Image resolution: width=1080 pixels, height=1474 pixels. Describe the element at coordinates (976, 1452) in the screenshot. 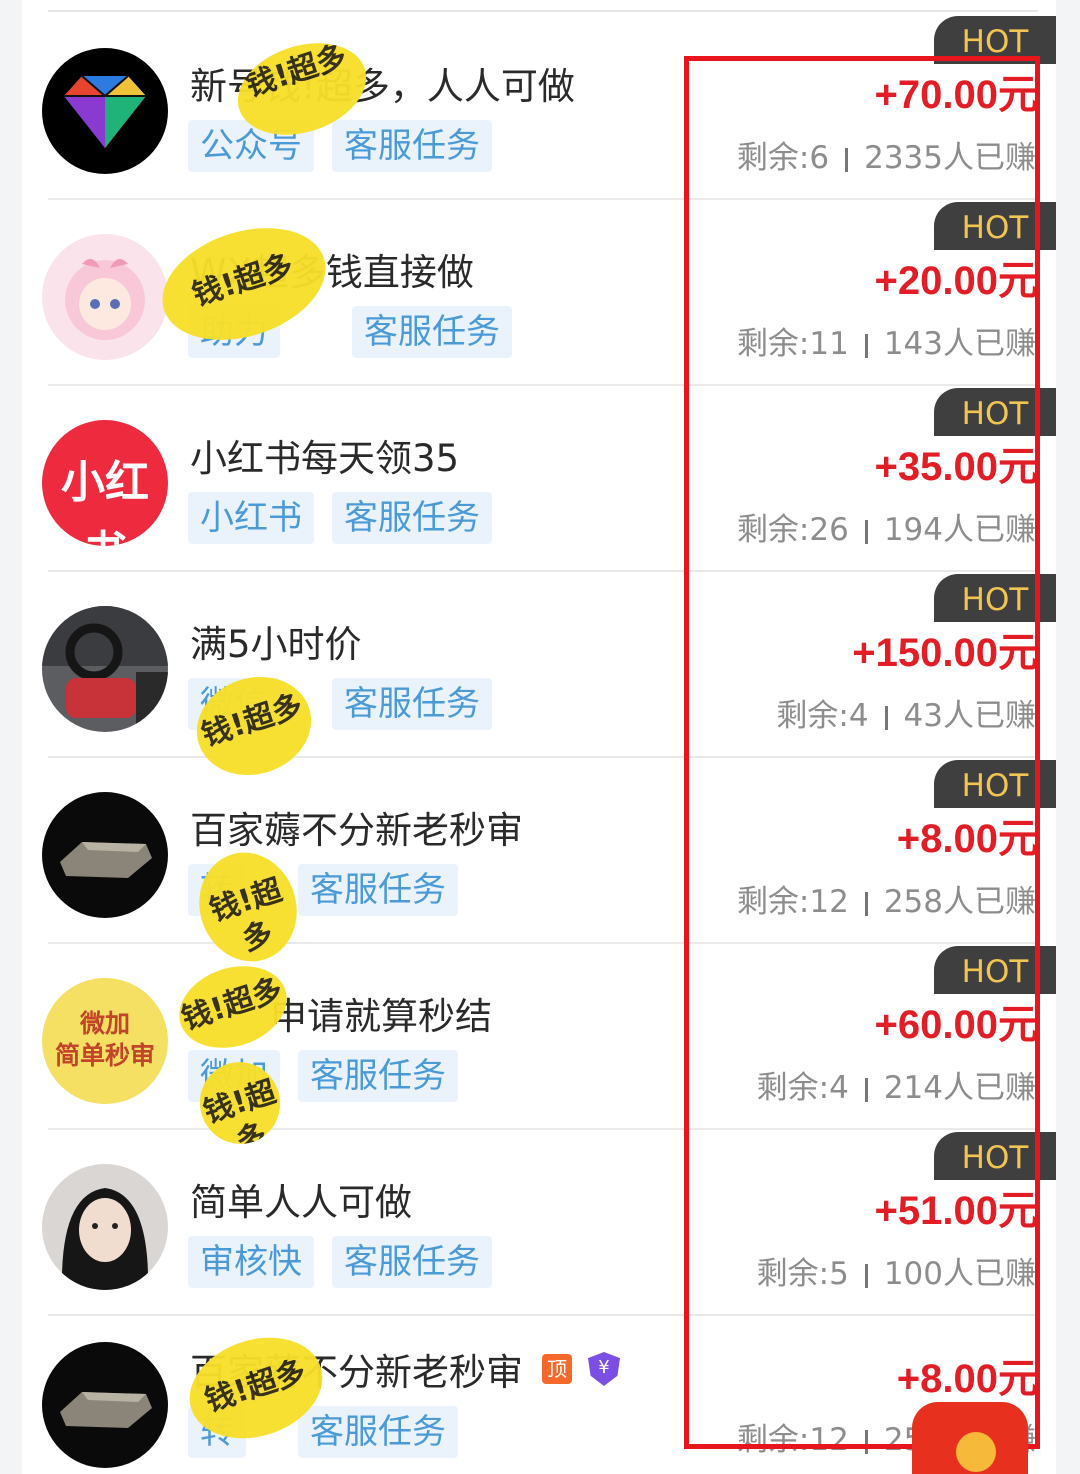

I see `coin-icon` at that location.